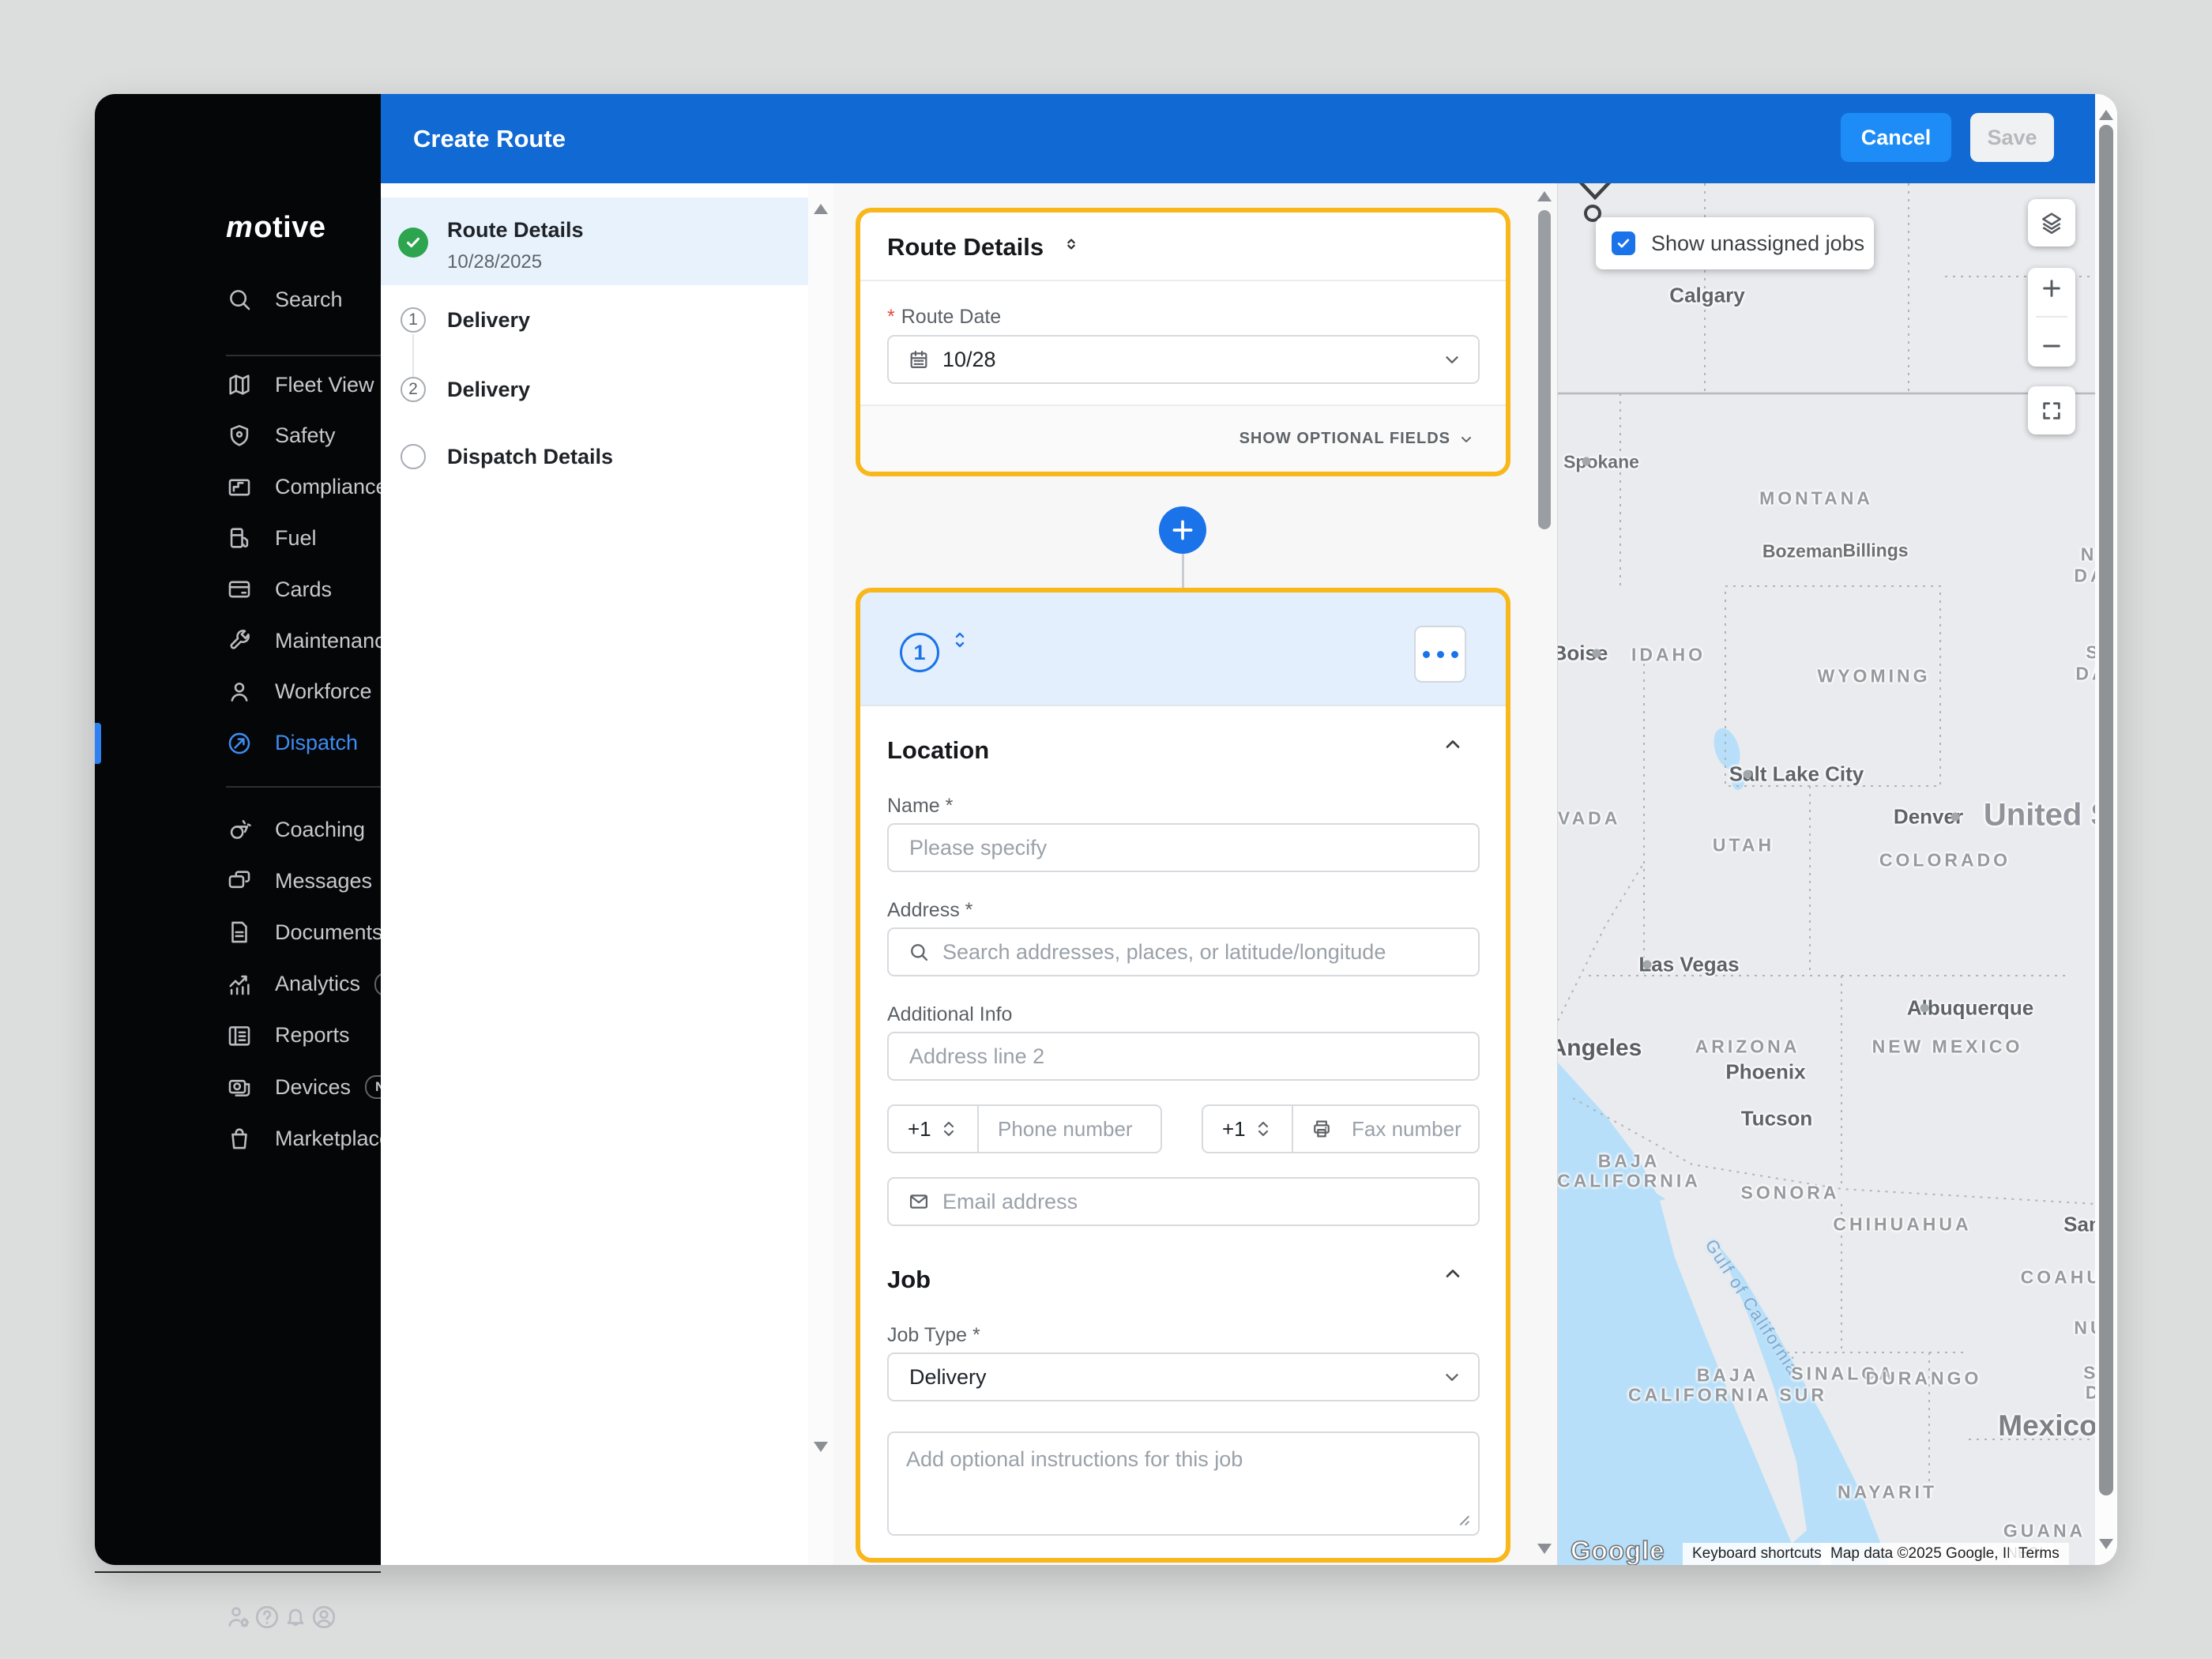 The width and height of the screenshot is (2212, 1659). I want to click on map-fullscreen-button, so click(2052, 410).